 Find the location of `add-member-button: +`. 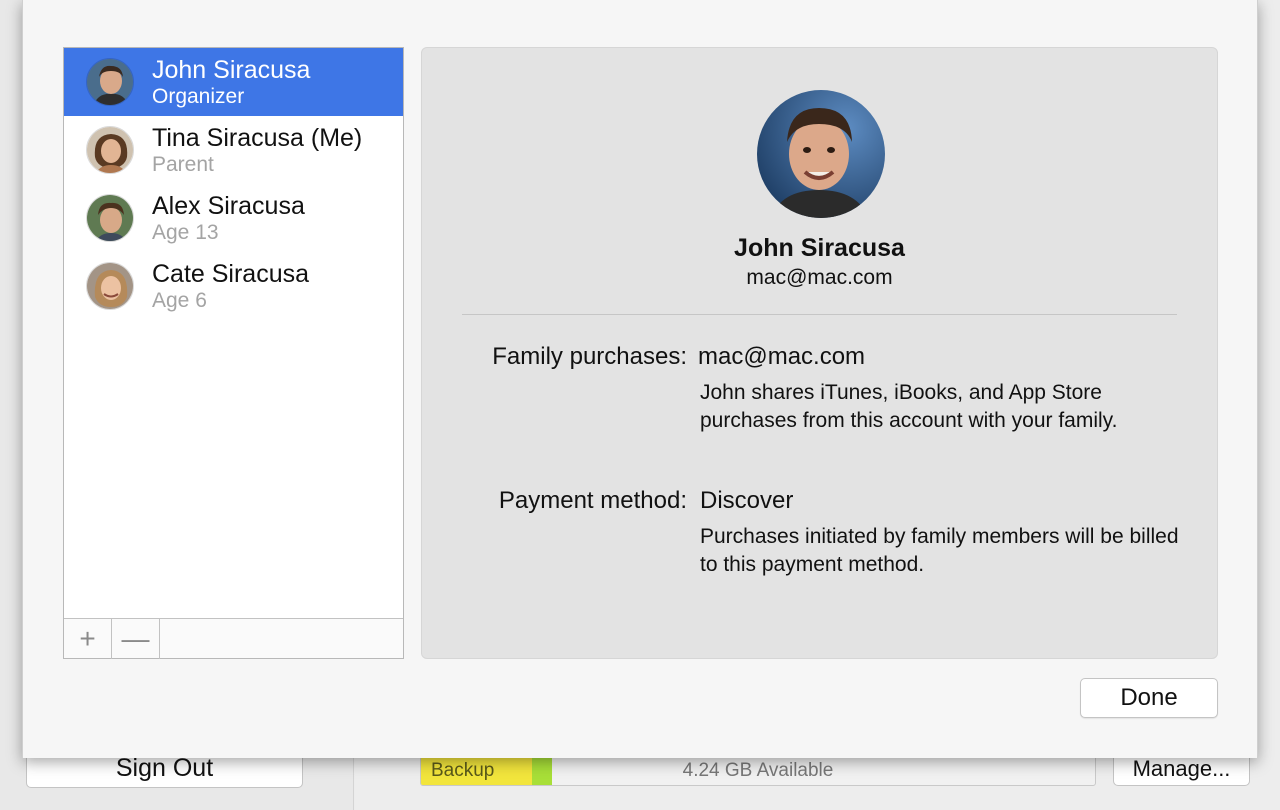

add-member-button: + is located at coordinates (88, 639).